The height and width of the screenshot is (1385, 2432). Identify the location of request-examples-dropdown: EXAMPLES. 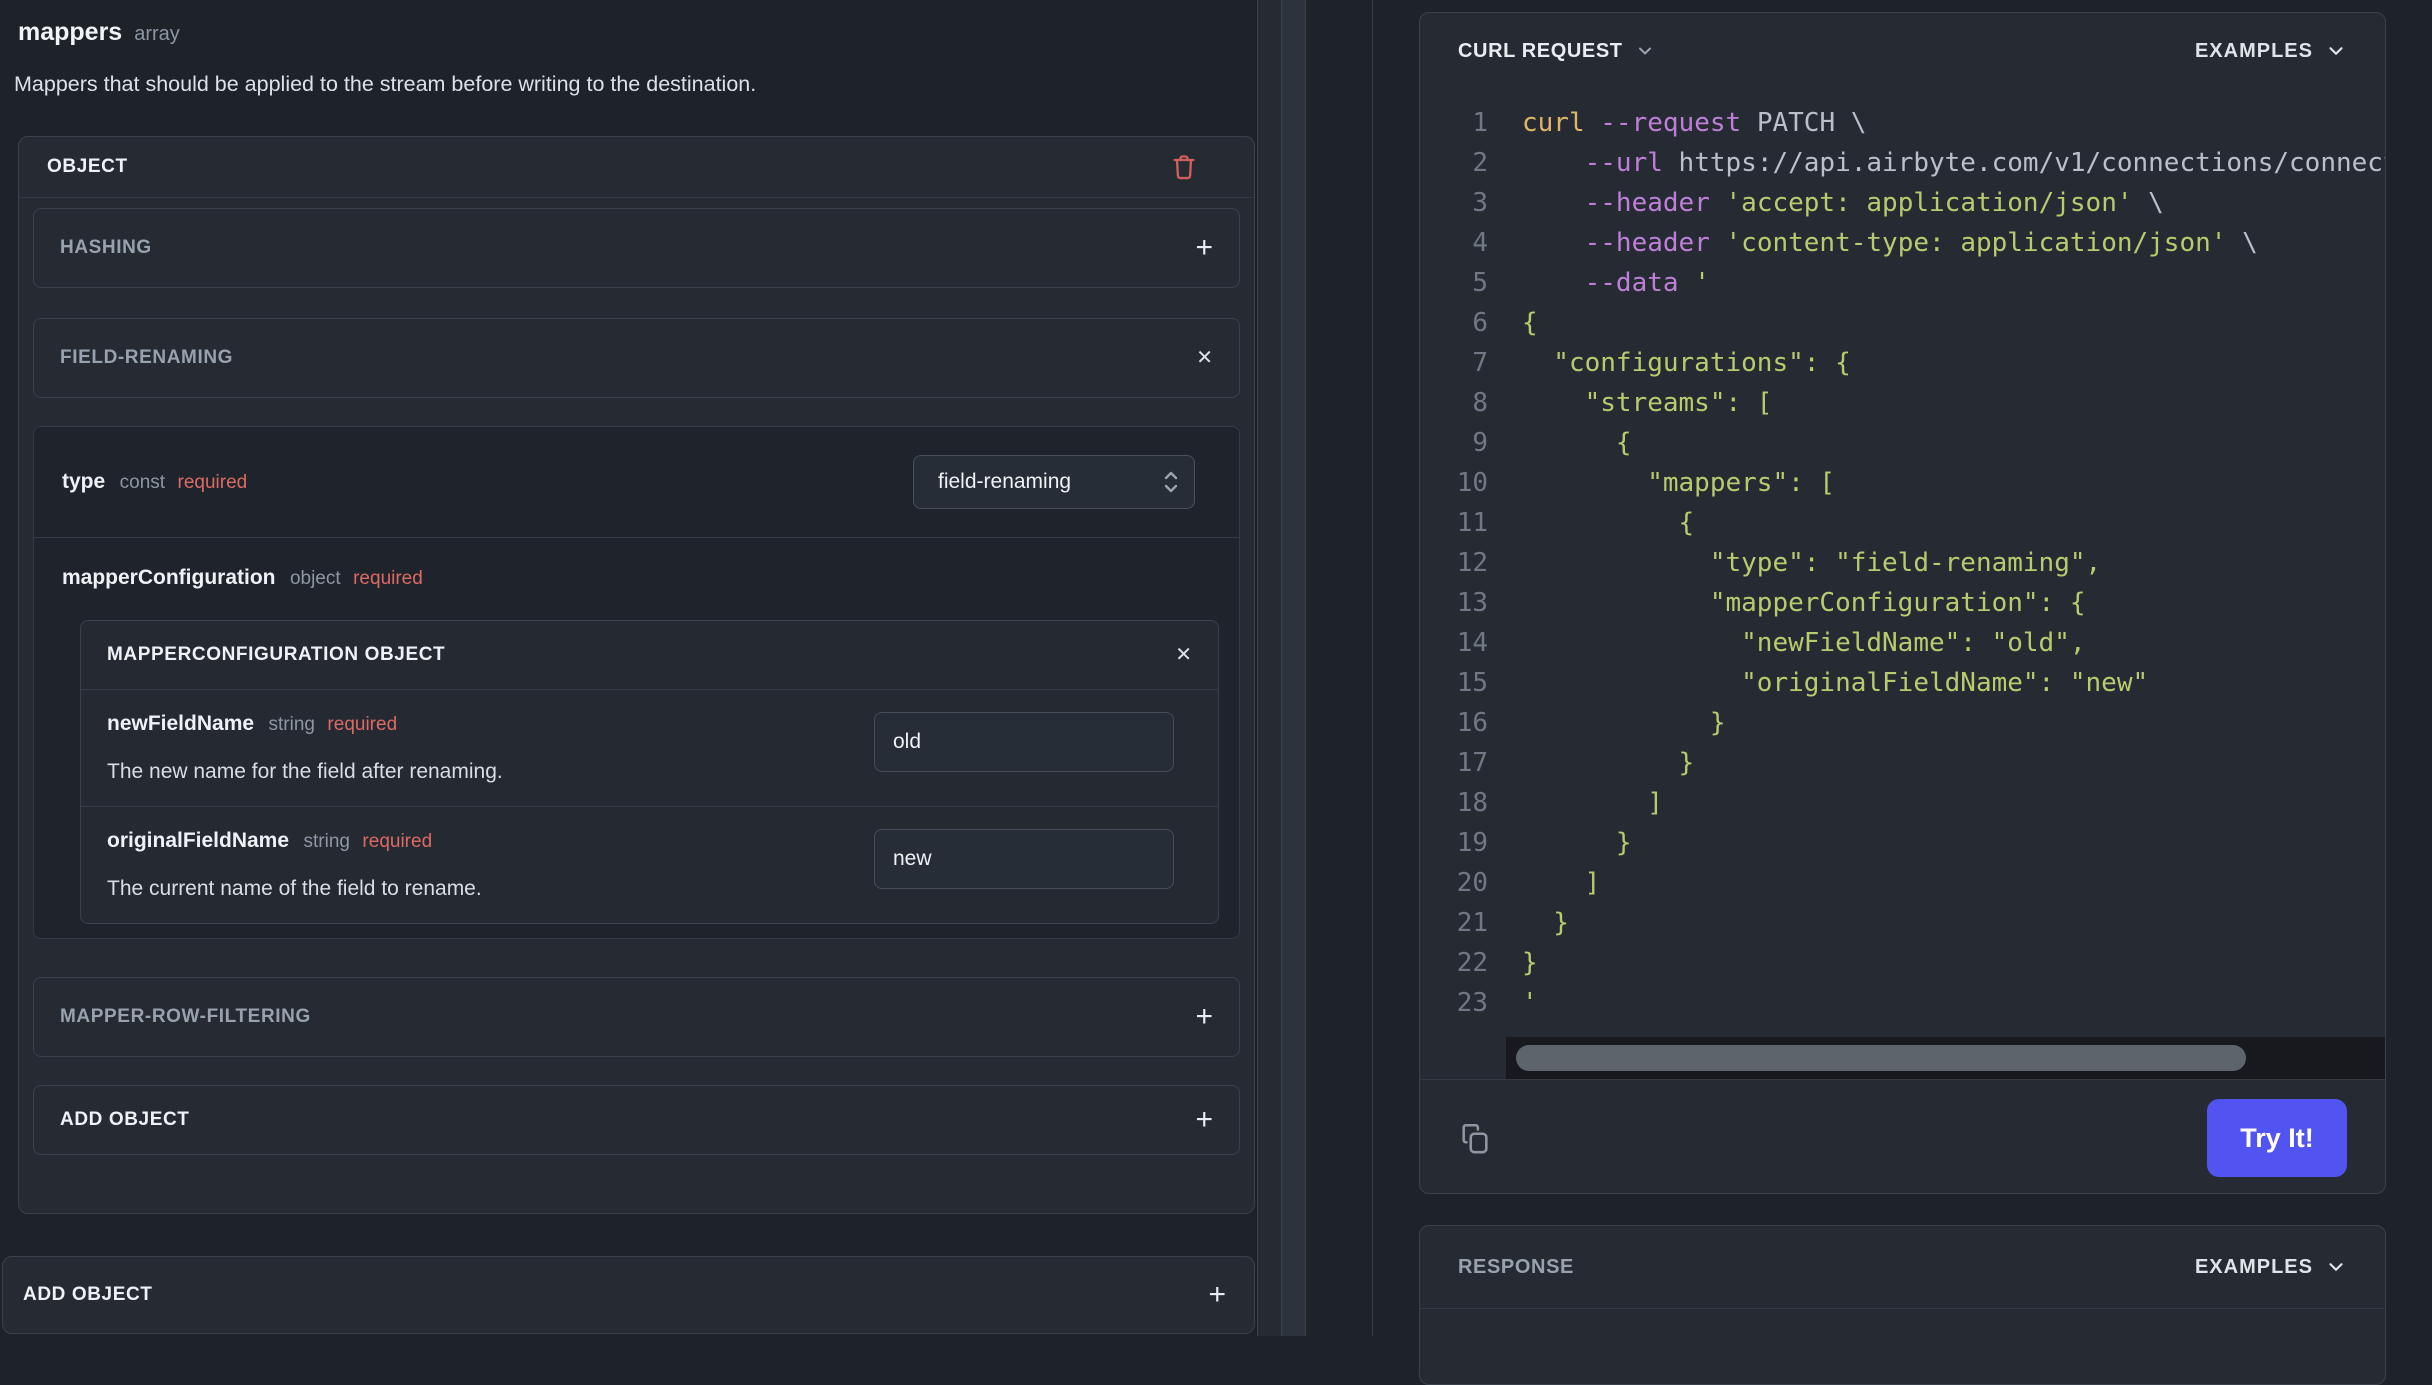
(2271, 51).